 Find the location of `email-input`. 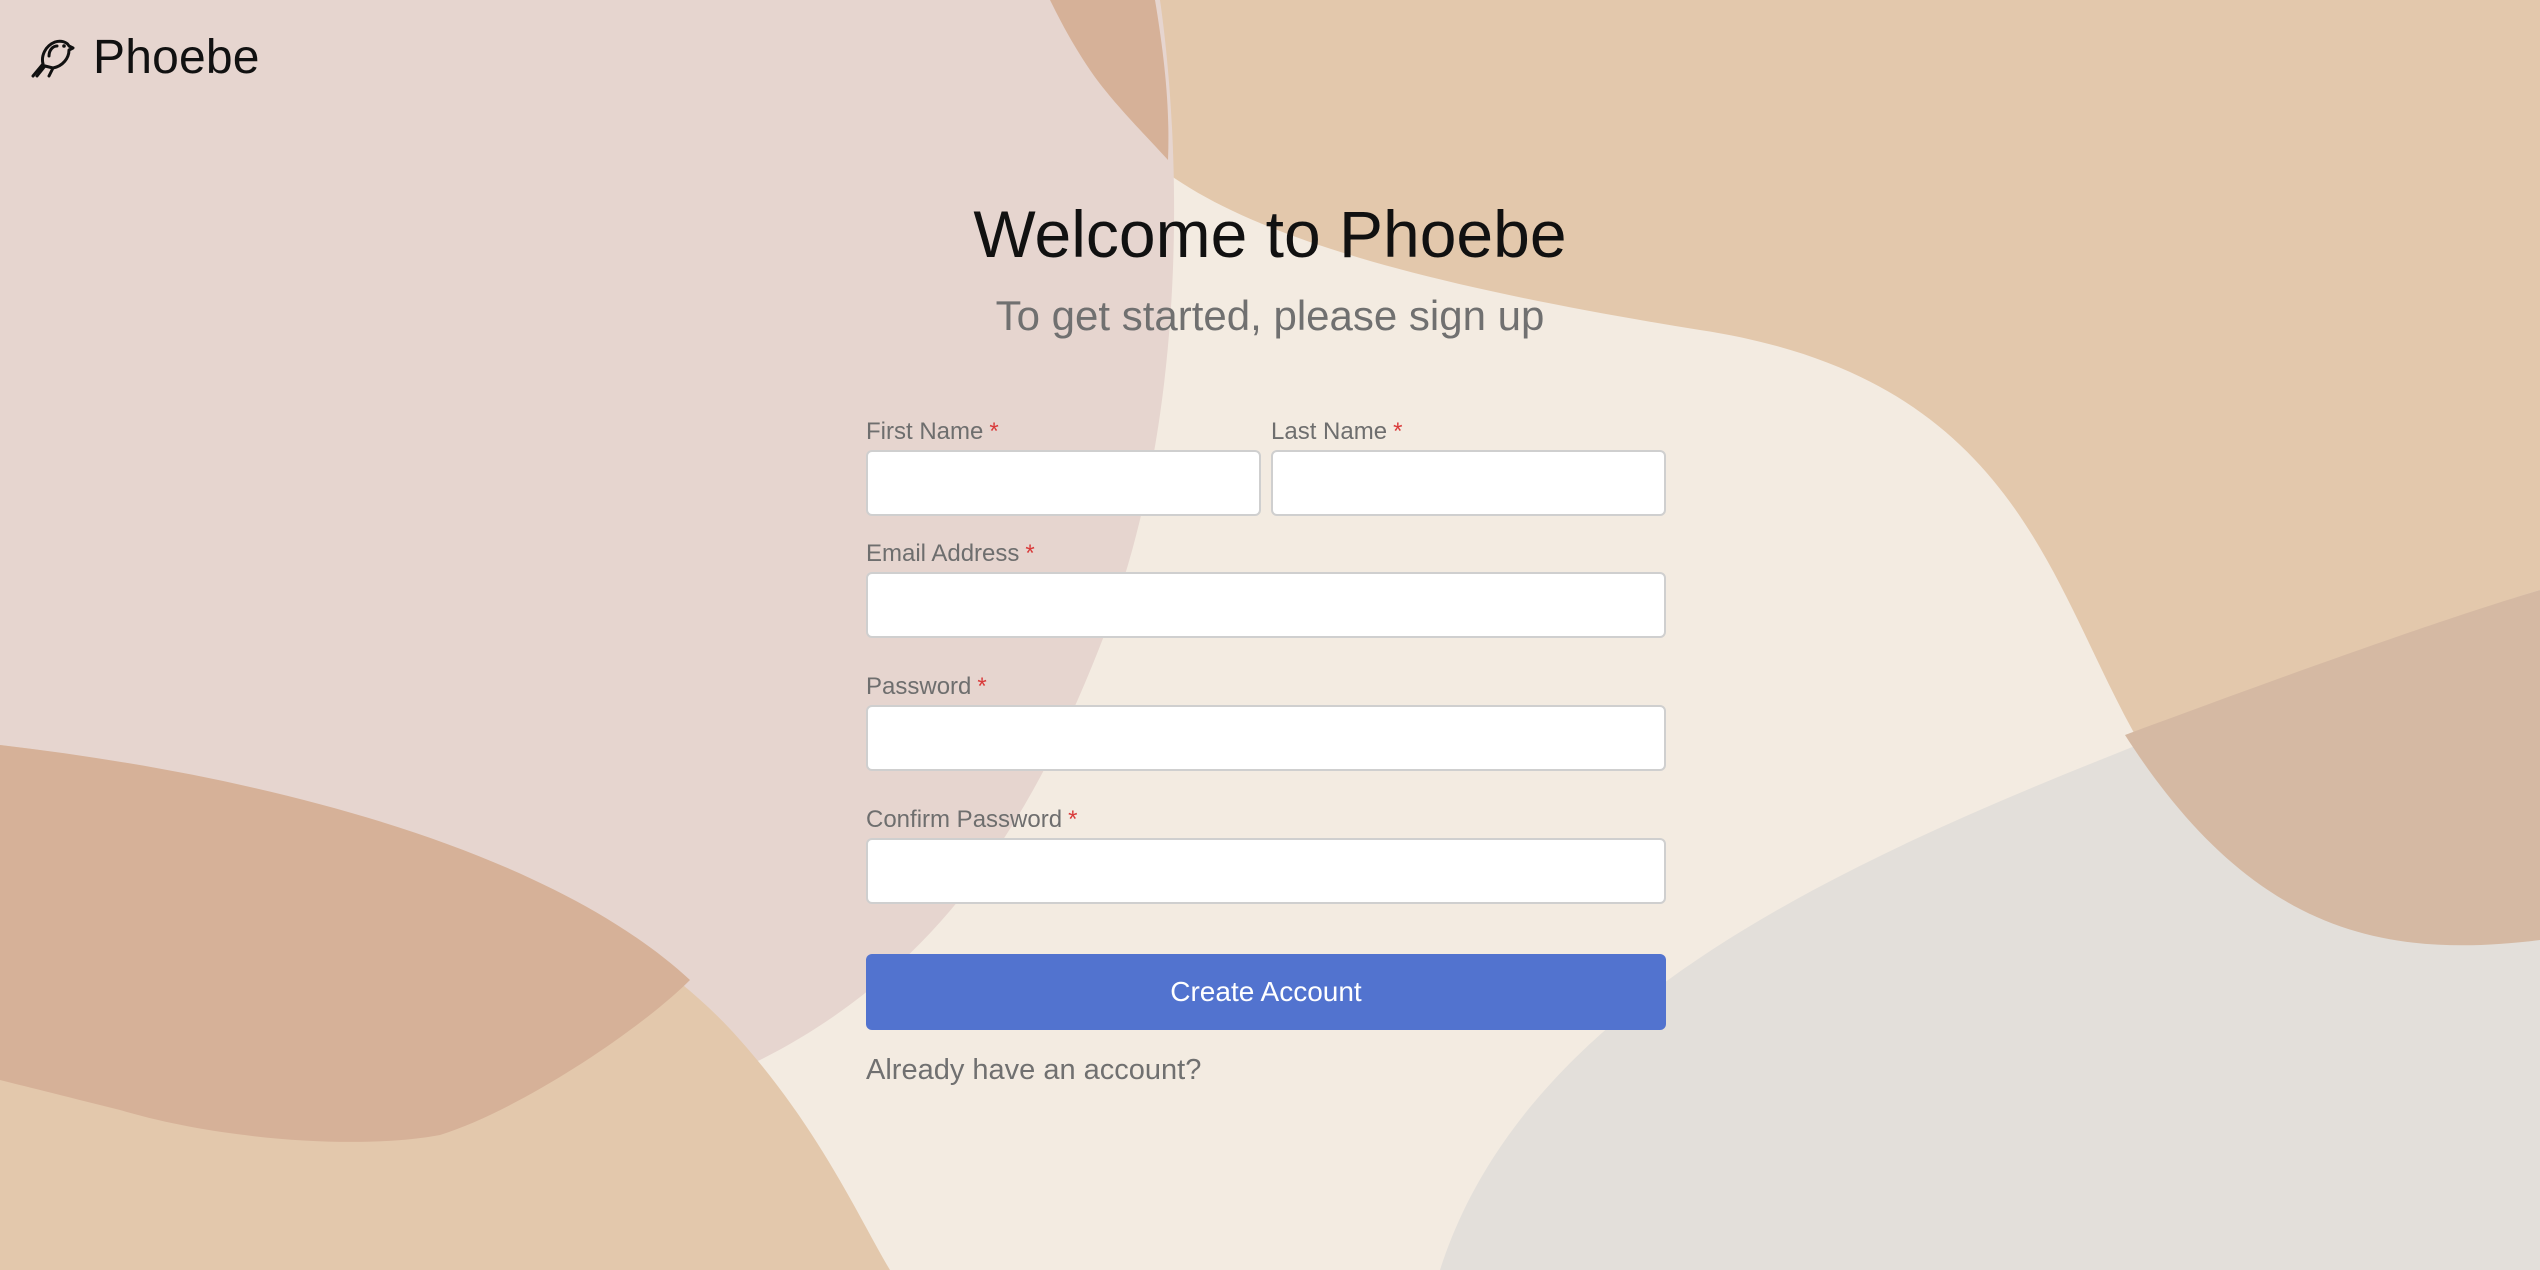

email-input is located at coordinates (1266, 605).